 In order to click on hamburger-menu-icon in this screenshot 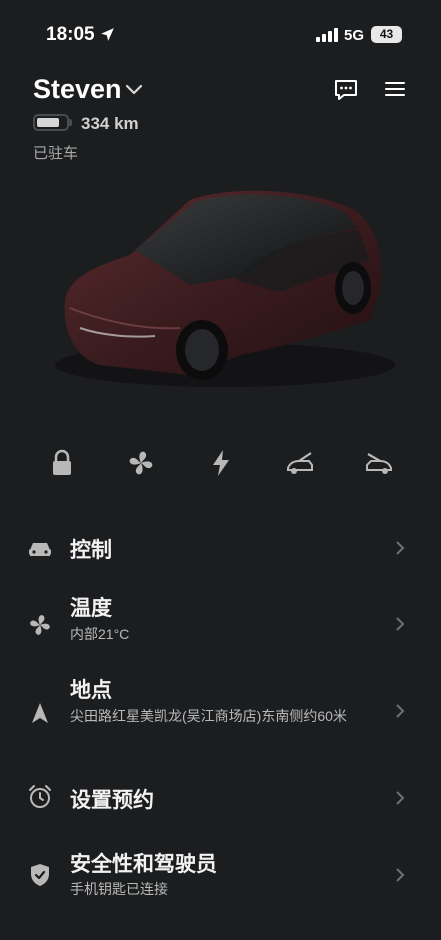, I will do `click(395, 89)`.